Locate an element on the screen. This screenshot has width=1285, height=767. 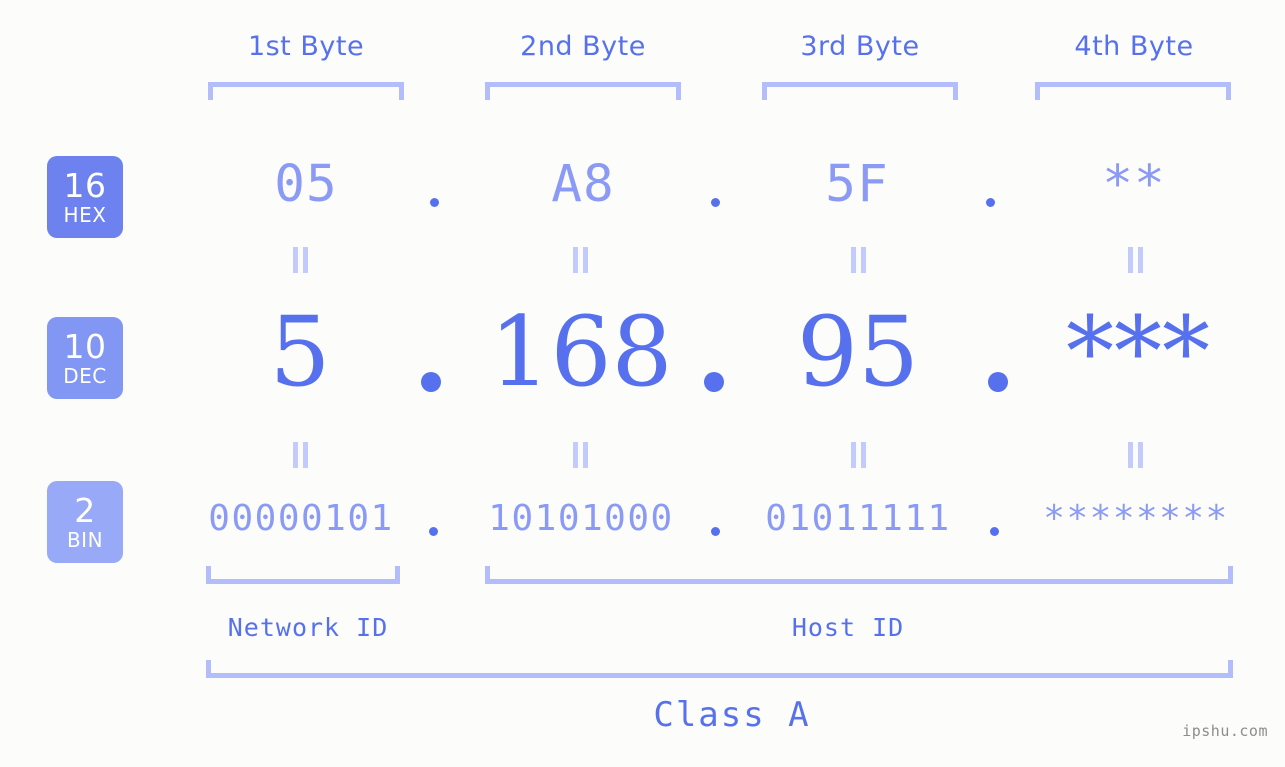
radix-badge-dec-label: DEC is located at coordinates (85, 376).